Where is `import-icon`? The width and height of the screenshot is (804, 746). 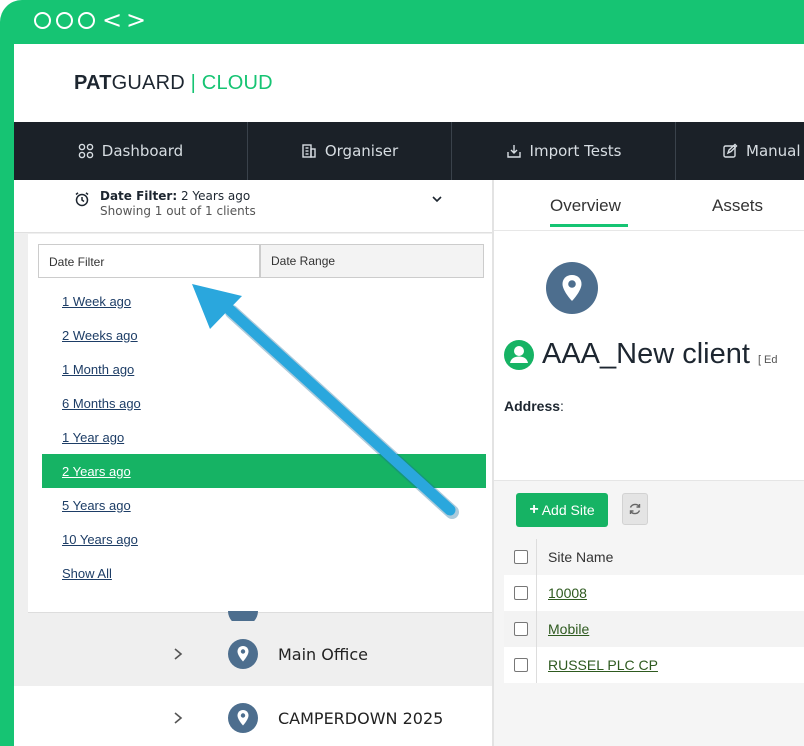
import-icon is located at coordinates (513, 151).